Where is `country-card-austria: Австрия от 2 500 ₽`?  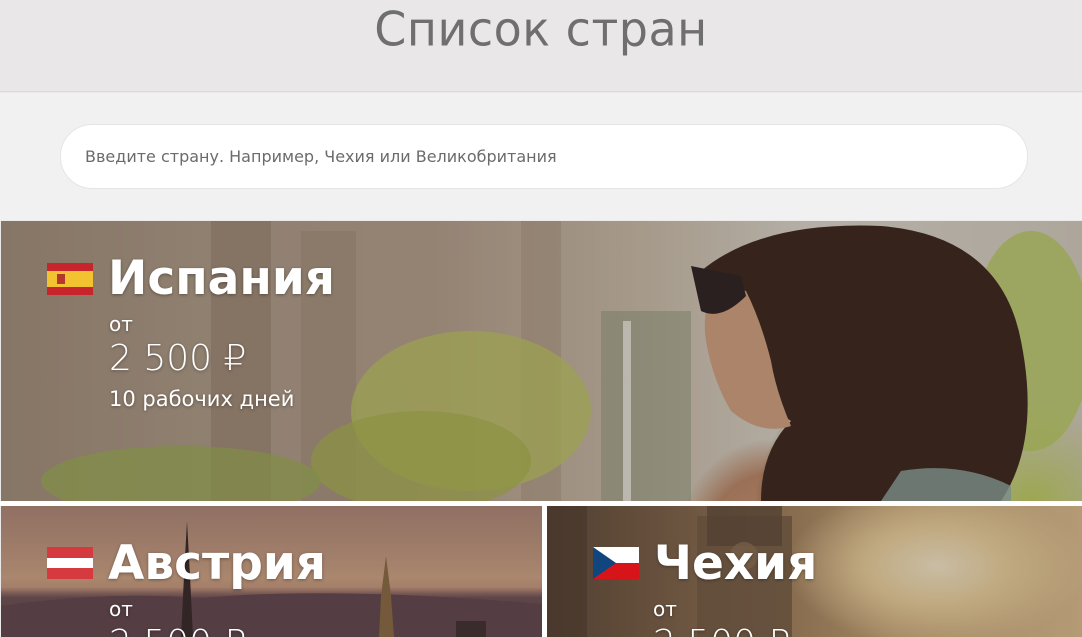 country-card-austria: Австрия от 2 500 ₽ is located at coordinates (271, 571).